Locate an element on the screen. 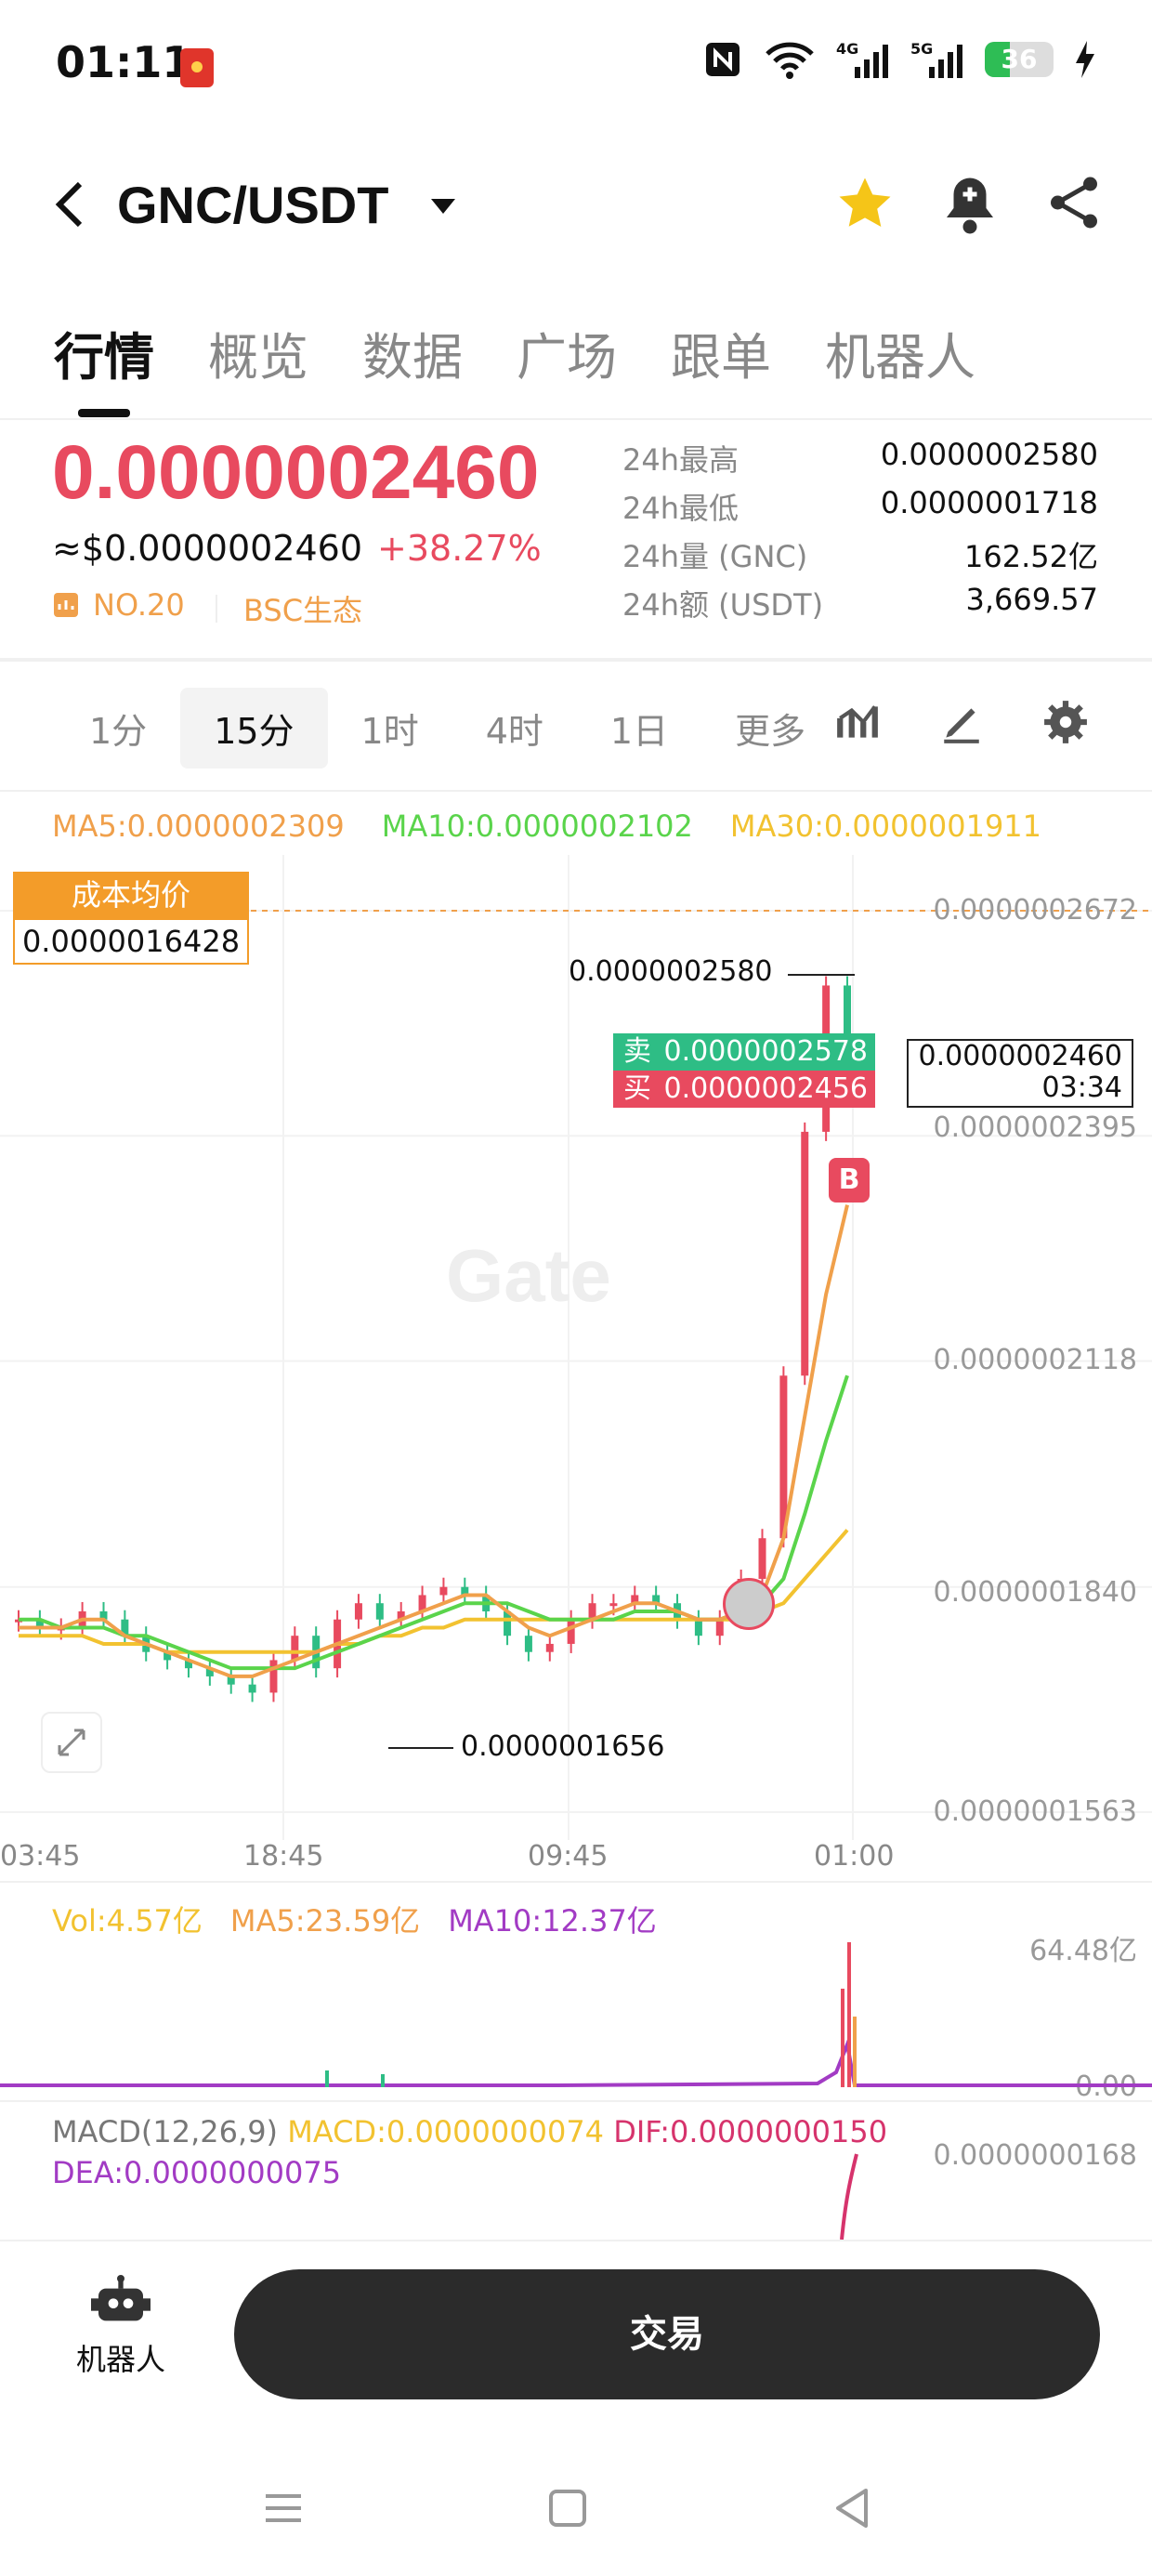 The width and height of the screenshot is (1152, 2576). x-tick-label: 09:45 is located at coordinates (568, 1856).